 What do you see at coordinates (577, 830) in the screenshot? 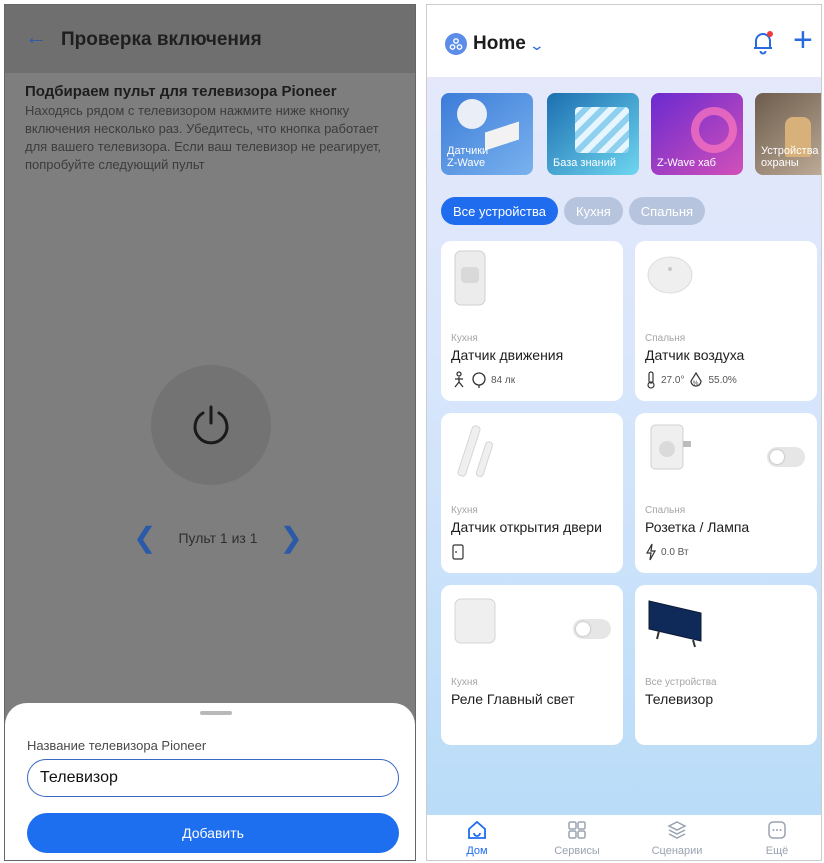
I see `grid-icon` at bounding box center [577, 830].